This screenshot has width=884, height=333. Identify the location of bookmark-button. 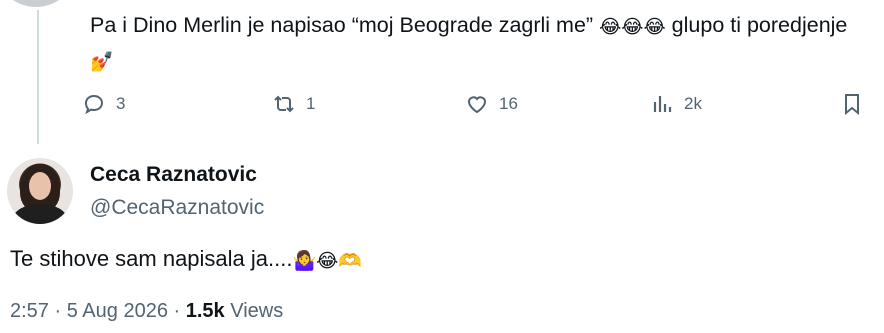
(852, 104).